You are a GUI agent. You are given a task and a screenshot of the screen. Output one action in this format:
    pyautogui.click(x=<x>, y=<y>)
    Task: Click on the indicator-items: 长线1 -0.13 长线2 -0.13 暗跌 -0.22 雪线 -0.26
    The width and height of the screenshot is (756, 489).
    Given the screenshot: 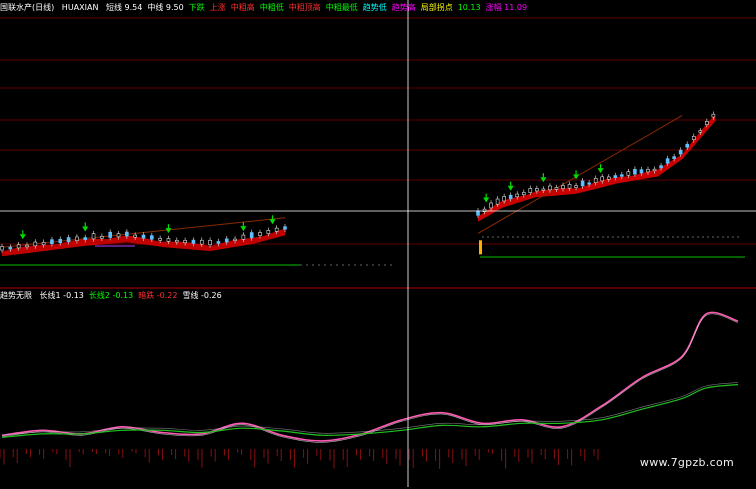 What is the action you would take?
    pyautogui.click(x=133, y=295)
    